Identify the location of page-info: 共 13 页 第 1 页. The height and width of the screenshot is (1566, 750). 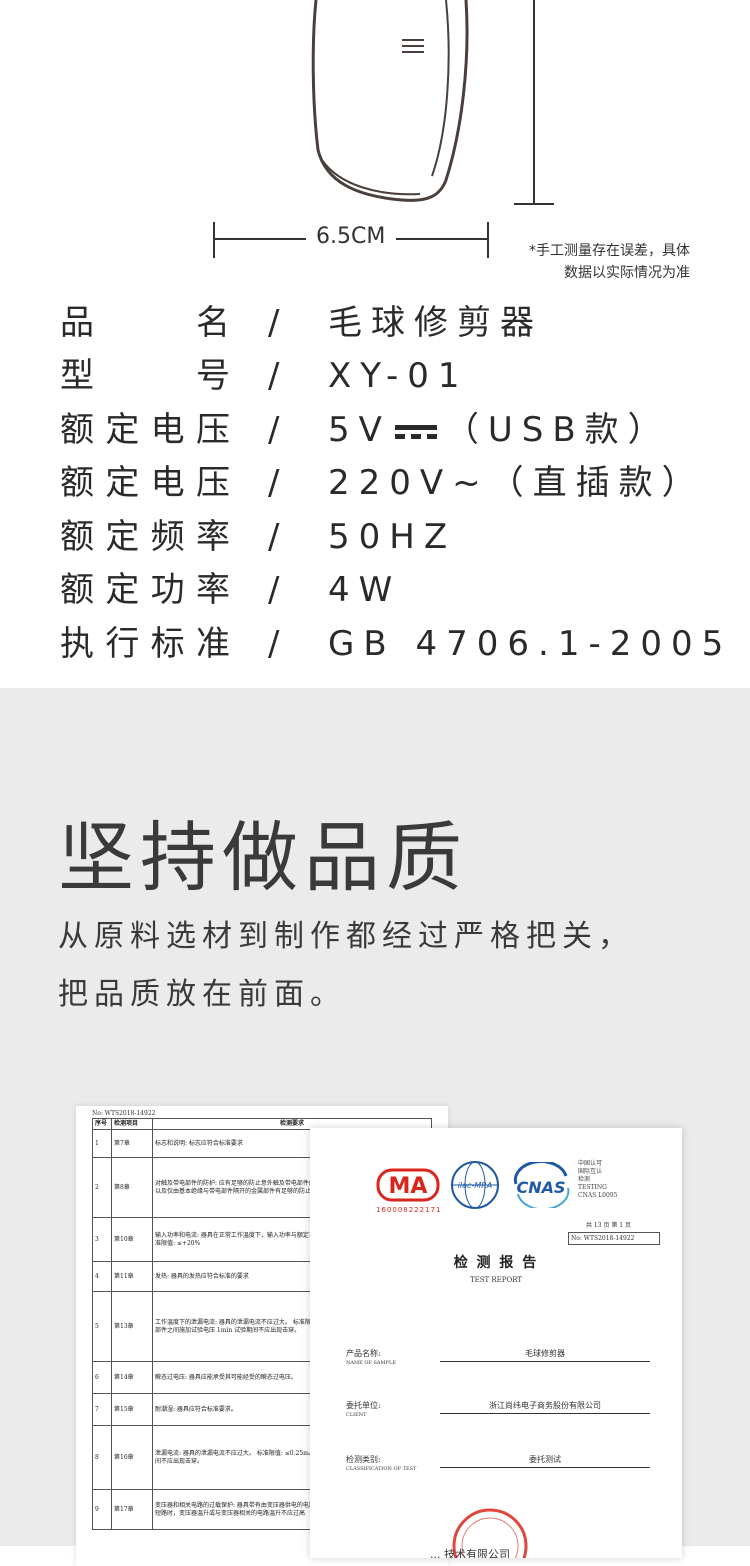
(608, 1225).